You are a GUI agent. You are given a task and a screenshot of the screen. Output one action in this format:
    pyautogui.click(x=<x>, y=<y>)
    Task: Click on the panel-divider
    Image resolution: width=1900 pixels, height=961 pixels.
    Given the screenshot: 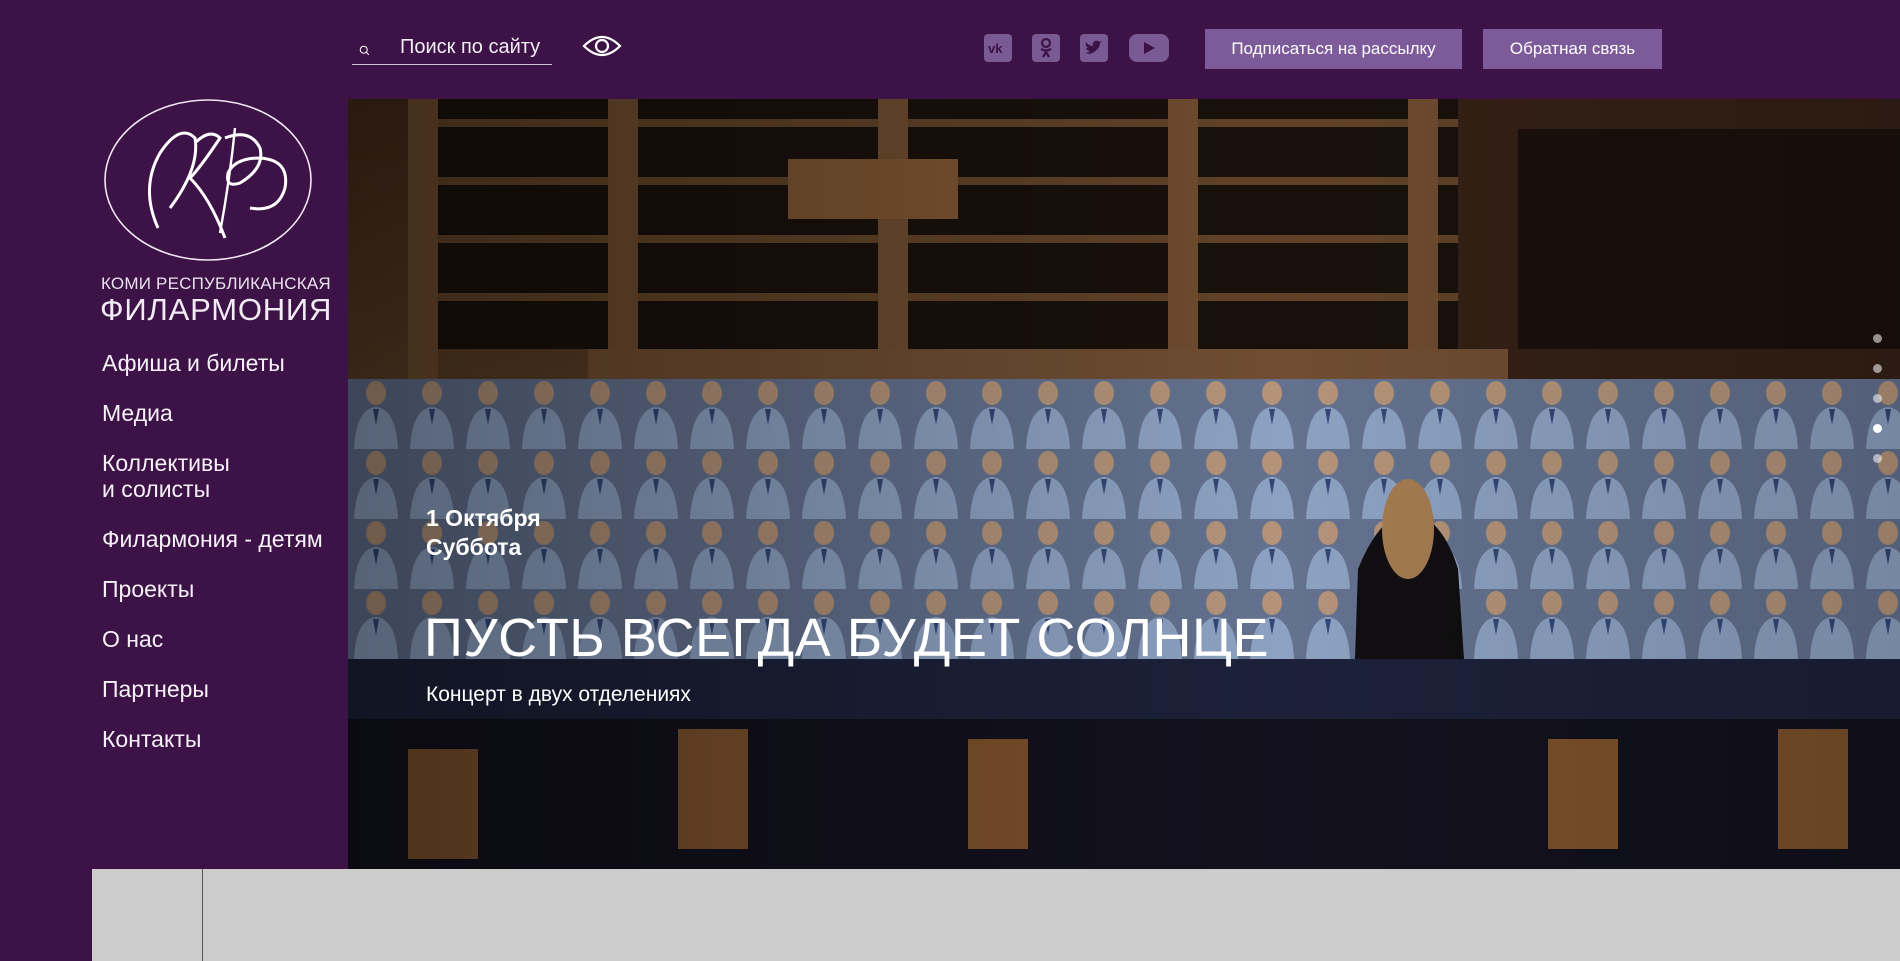 What is the action you would take?
    pyautogui.click(x=202, y=915)
    